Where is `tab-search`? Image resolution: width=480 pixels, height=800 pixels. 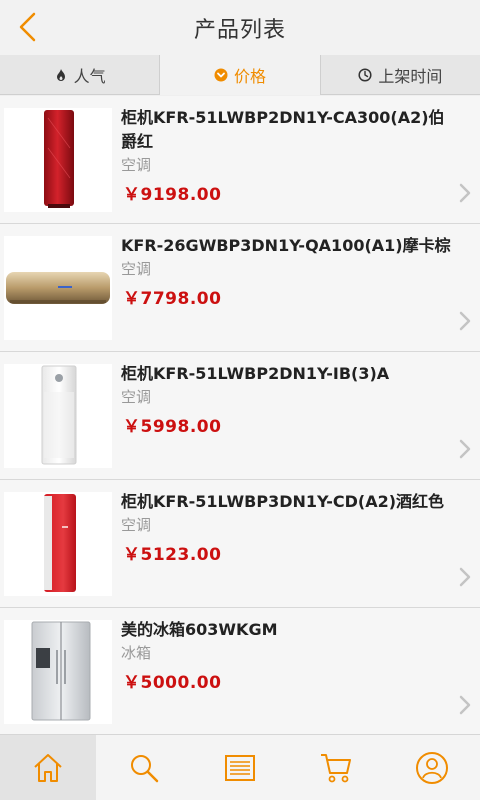 tab-search is located at coordinates (144, 767).